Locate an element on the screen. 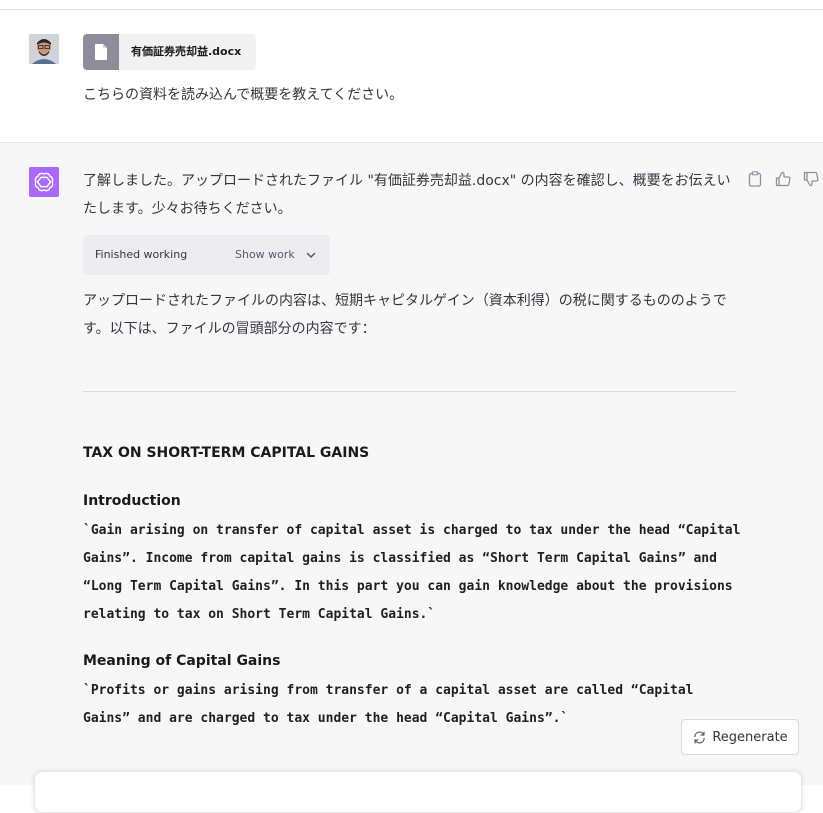 Image resolution: width=823 pixels, height=813 pixels. document-title: TAX ON SHORT-TERM CAPITAL GAINS is located at coordinates (226, 453).